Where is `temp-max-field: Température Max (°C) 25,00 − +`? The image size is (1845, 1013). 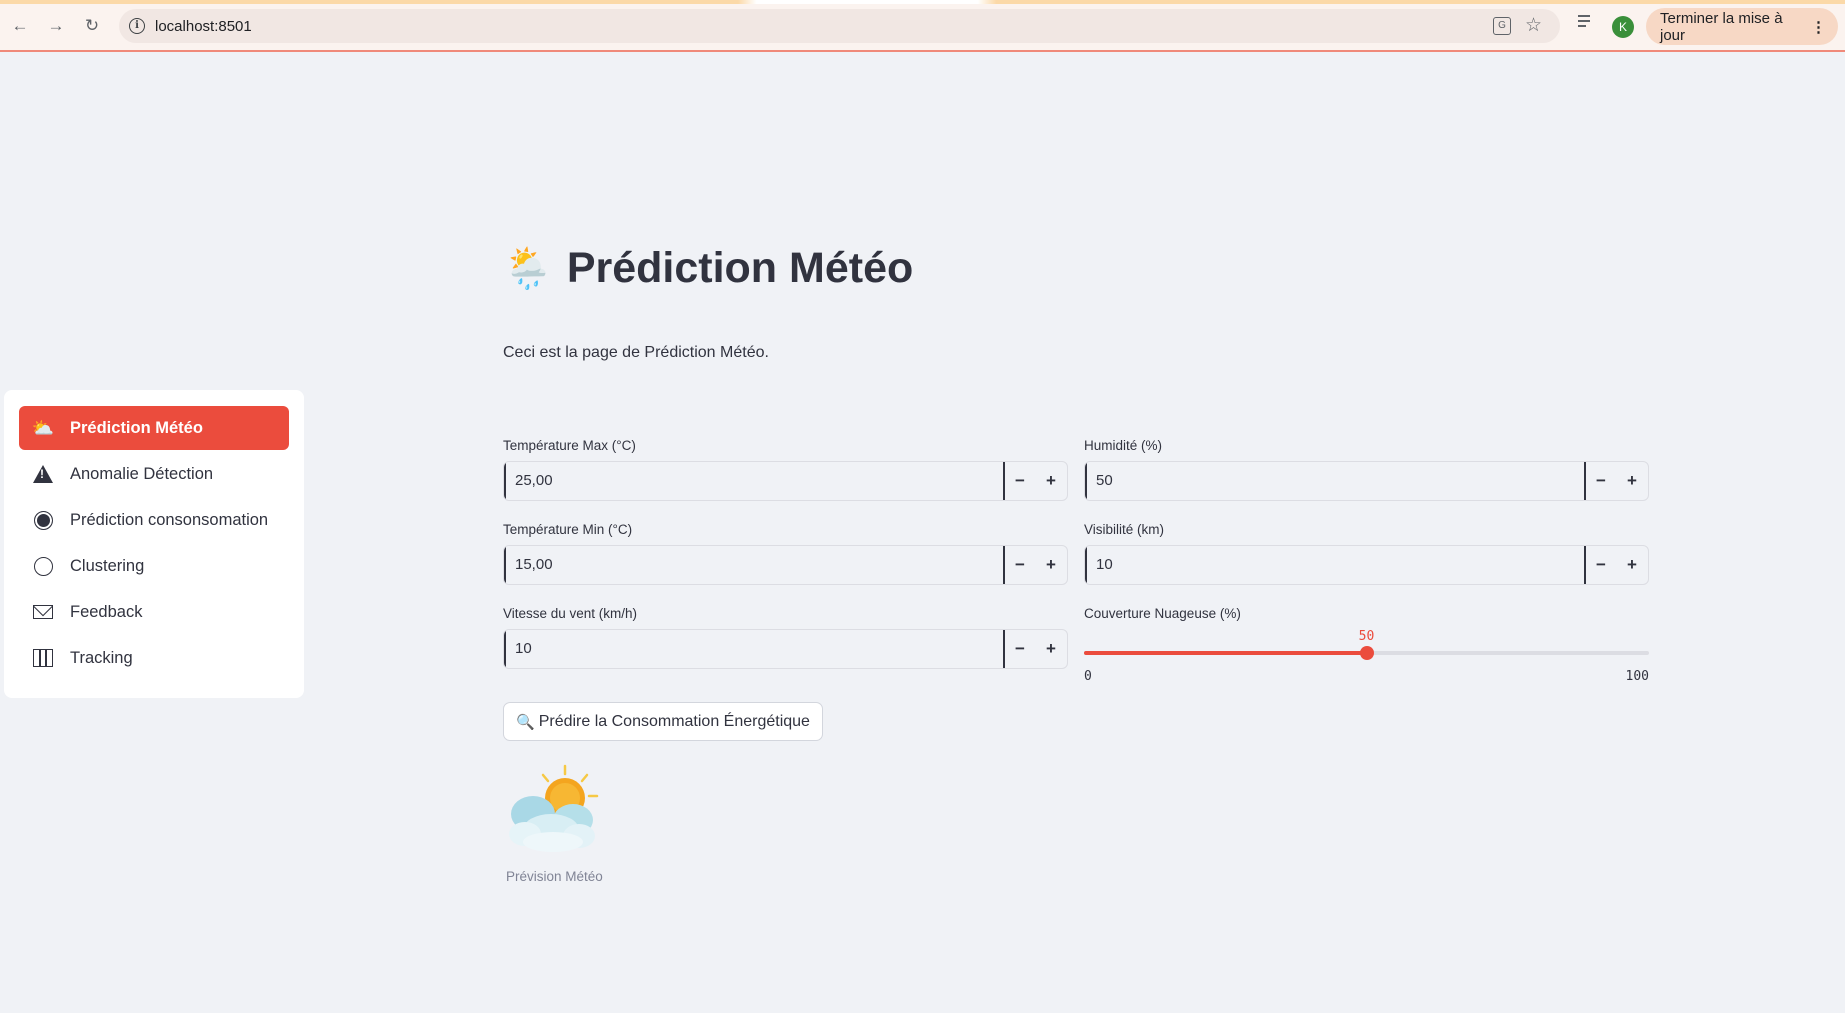 temp-max-field: Température Max (°C) 25,00 − + is located at coordinates (785, 469).